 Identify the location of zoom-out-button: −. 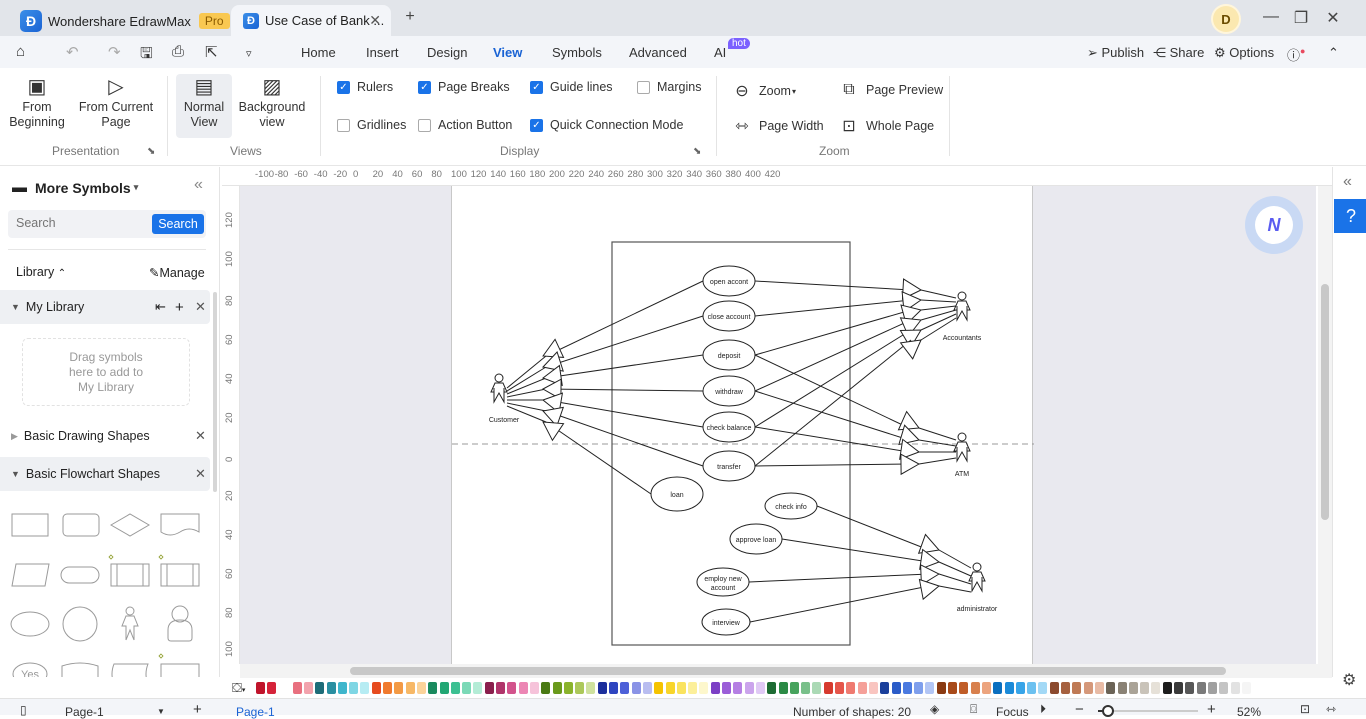
(1079, 709).